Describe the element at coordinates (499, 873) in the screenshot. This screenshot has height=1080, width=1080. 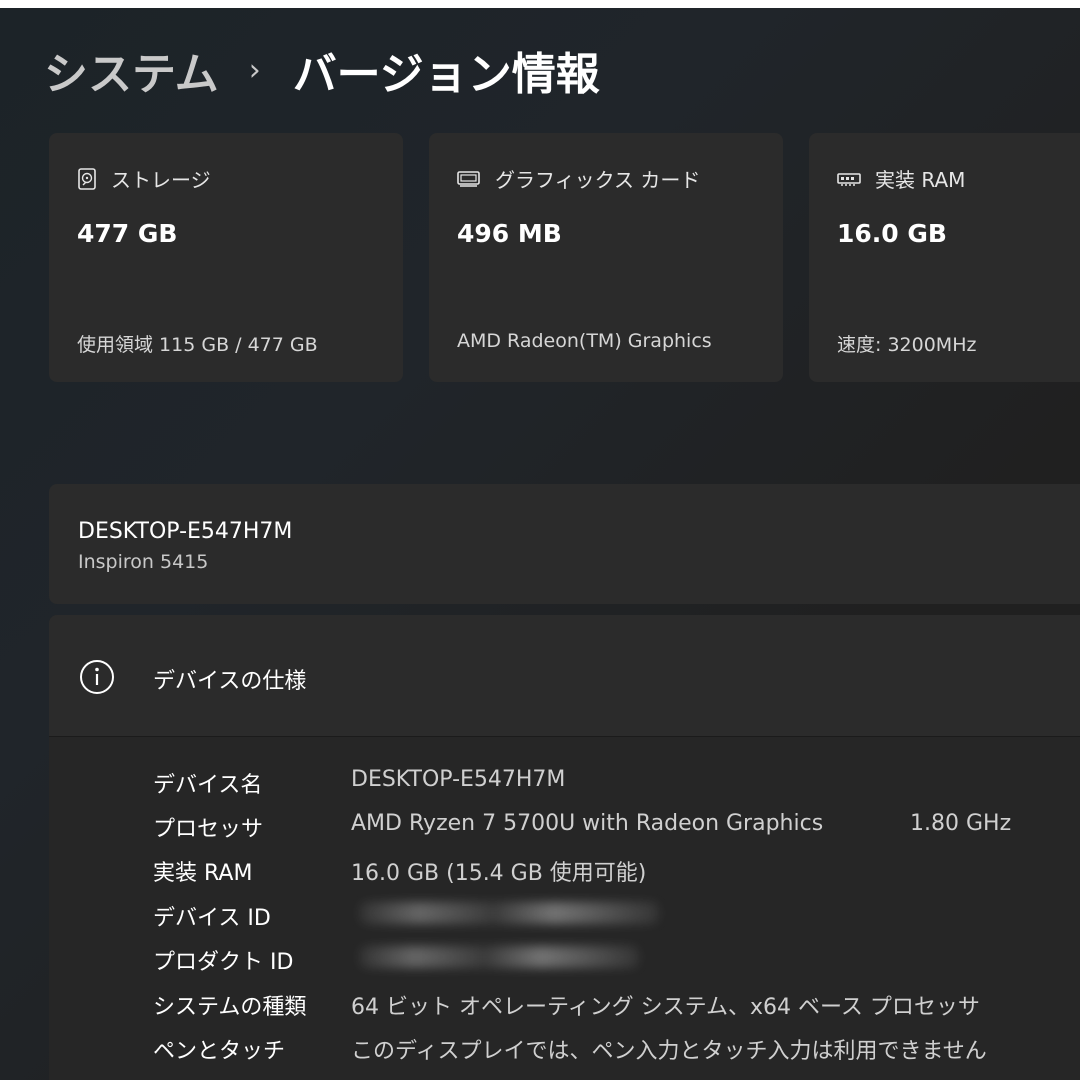
I see `spec-value: 16.0 GB (15.4 GB 使用可能)` at that location.